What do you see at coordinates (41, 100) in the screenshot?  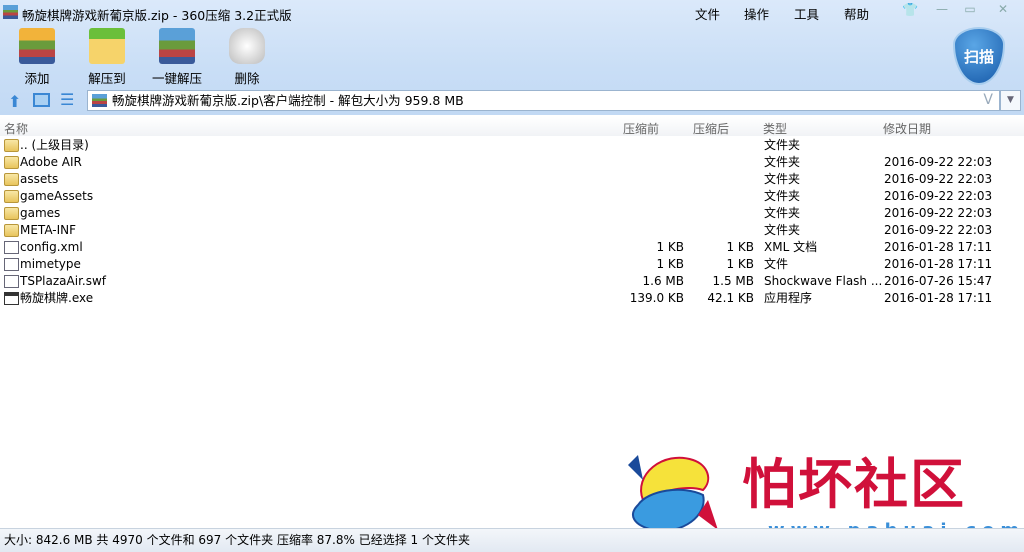 I see `thumbnail-view-icon` at bounding box center [41, 100].